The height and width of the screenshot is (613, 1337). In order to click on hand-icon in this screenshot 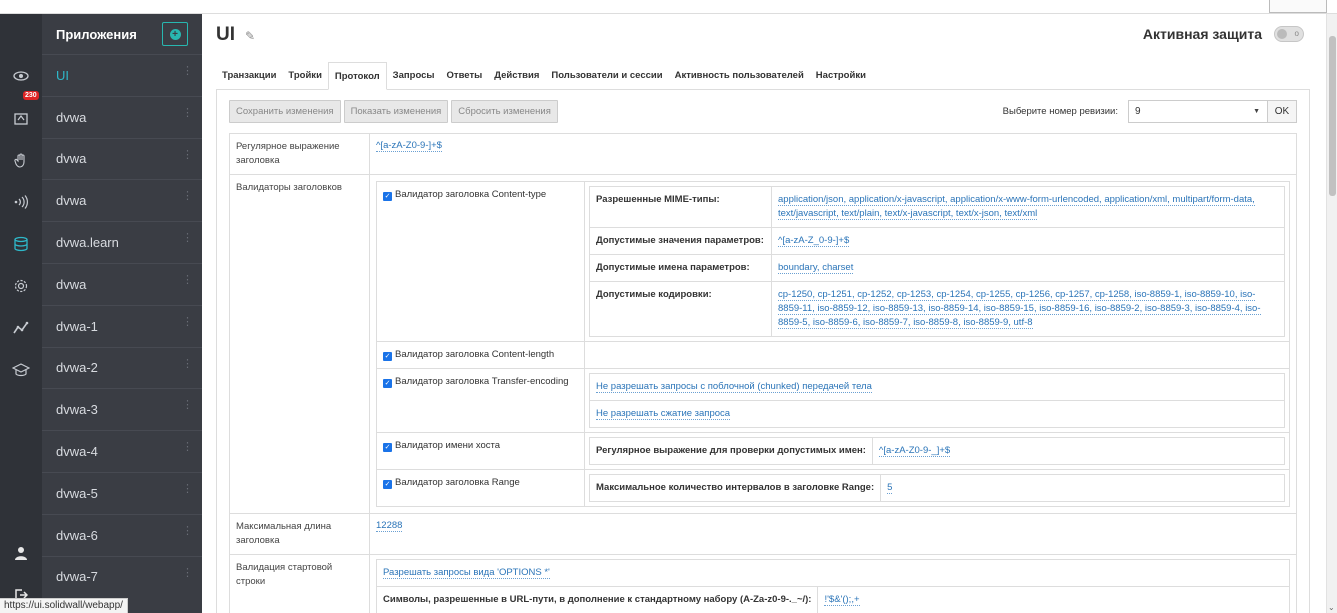, I will do `click(21, 160)`.